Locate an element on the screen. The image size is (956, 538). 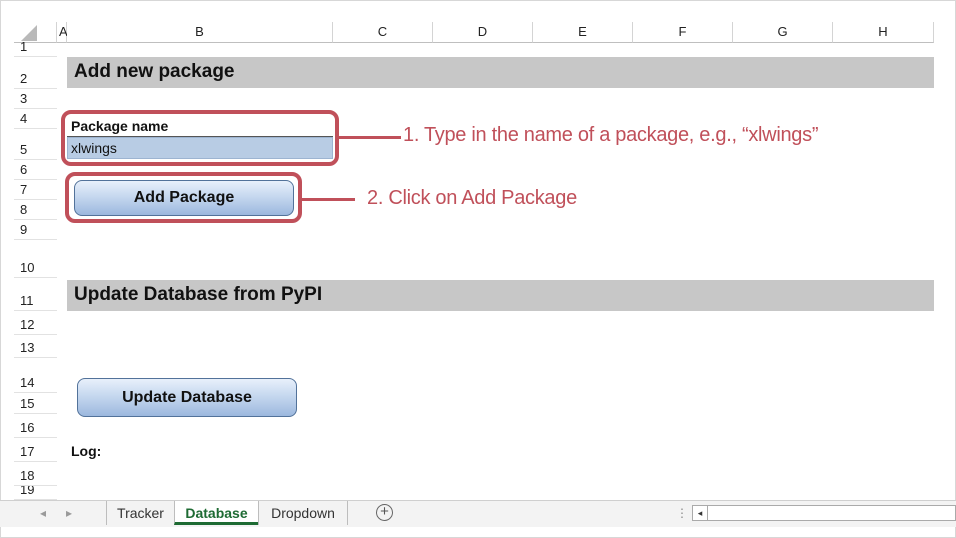
column-header-g: G is located at coordinates (783, 32).